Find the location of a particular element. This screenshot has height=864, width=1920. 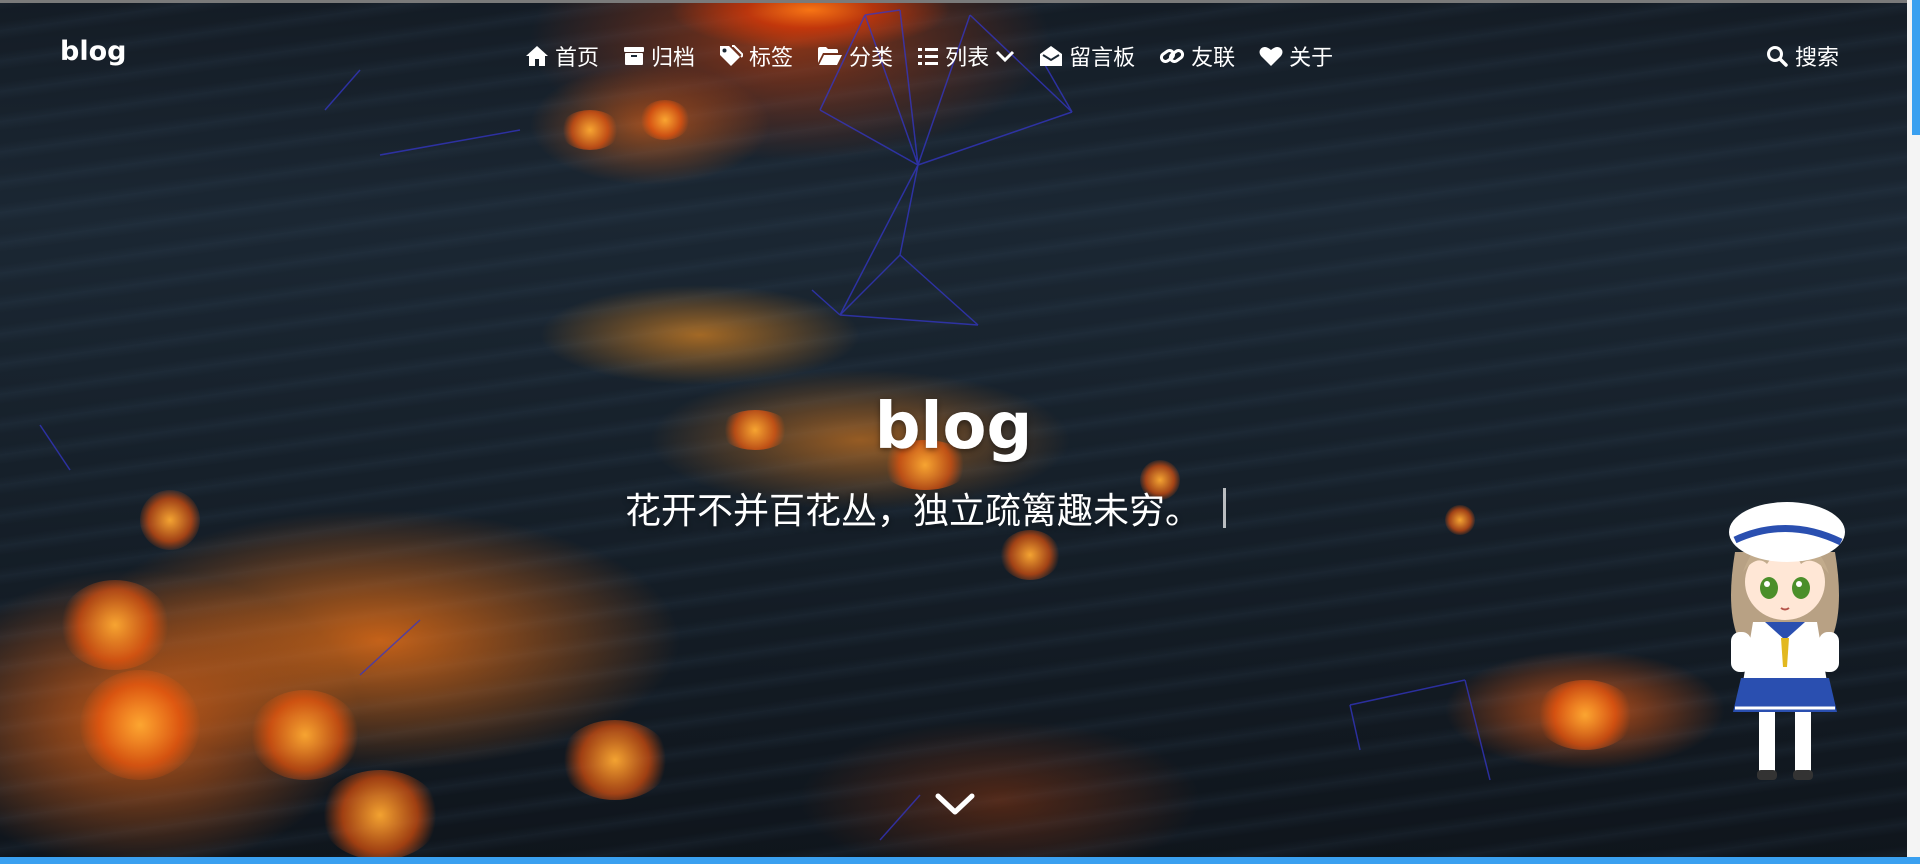

nav-item-guestbook: 留言板 is located at coordinates (1087, 56).